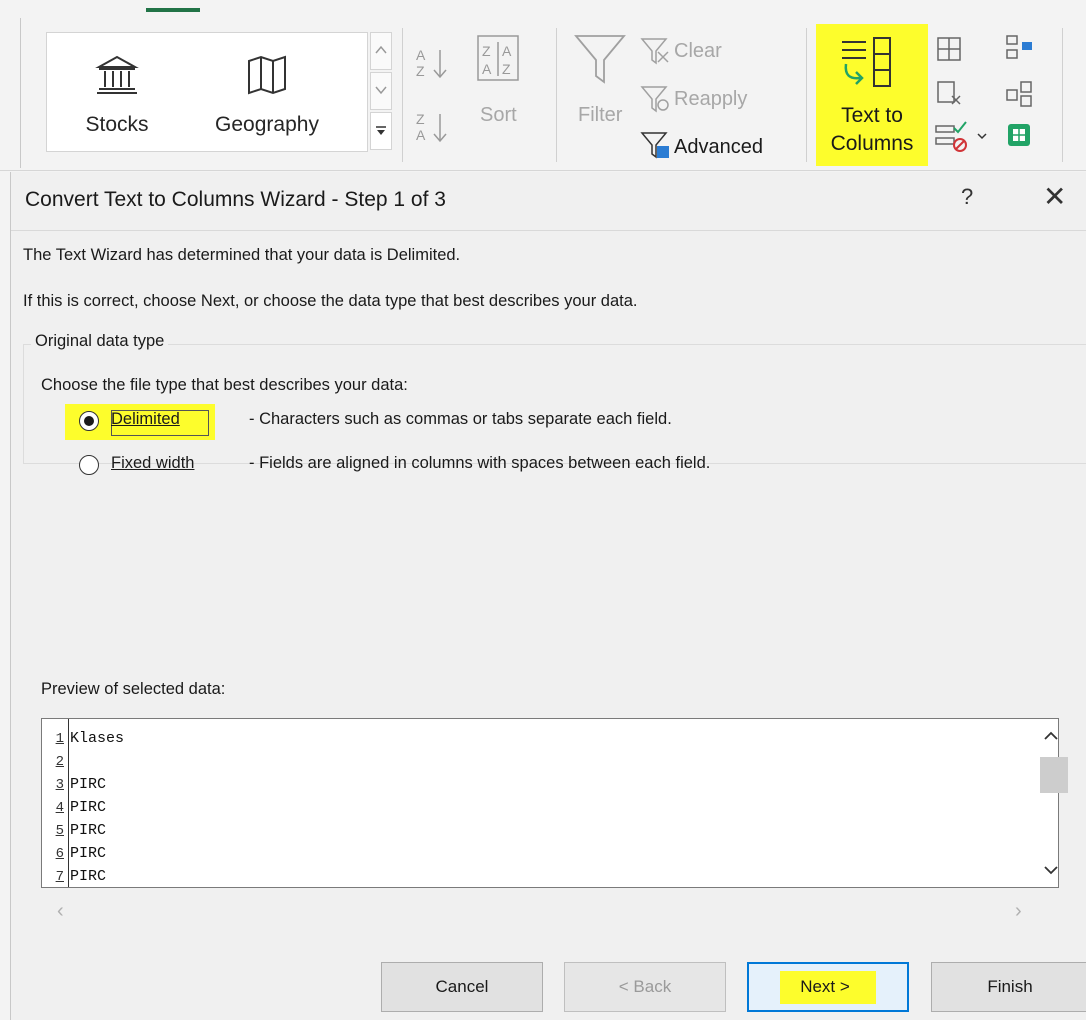 This screenshot has height=1020, width=1086. I want to click on cancel-button: Cancel, so click(462, 987).